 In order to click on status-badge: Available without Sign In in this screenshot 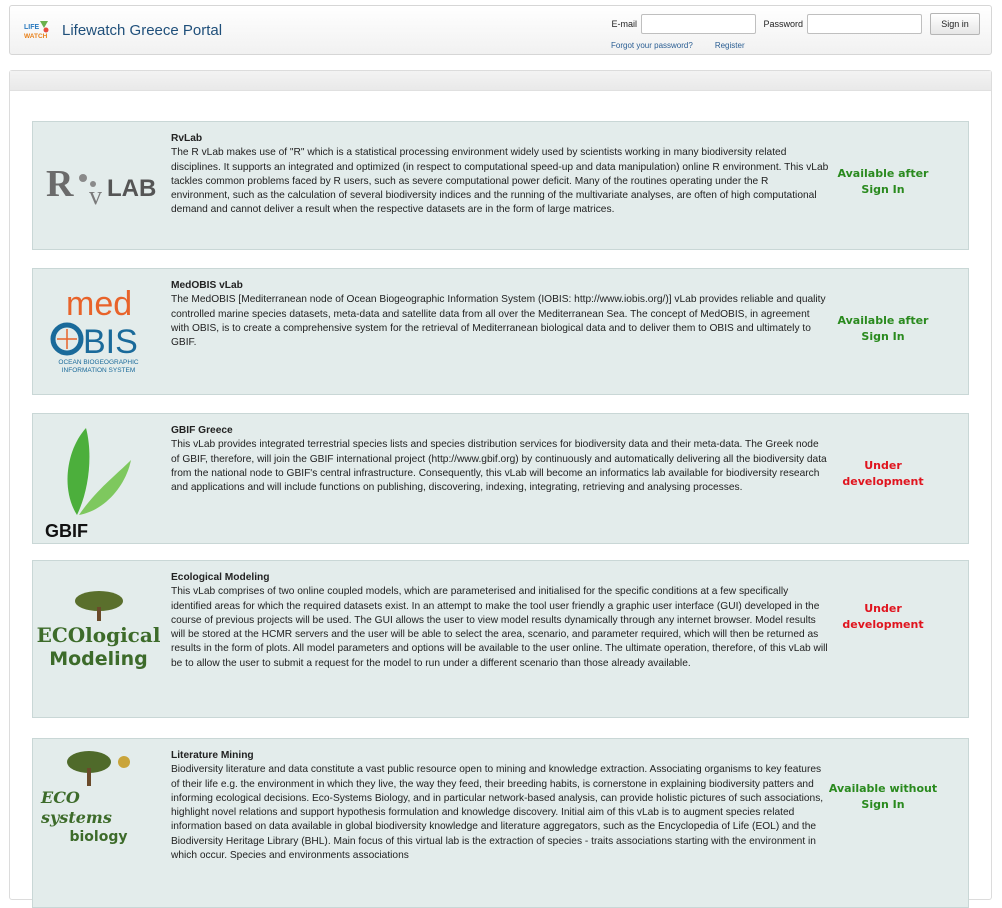, I will do `click(883, 796)`.